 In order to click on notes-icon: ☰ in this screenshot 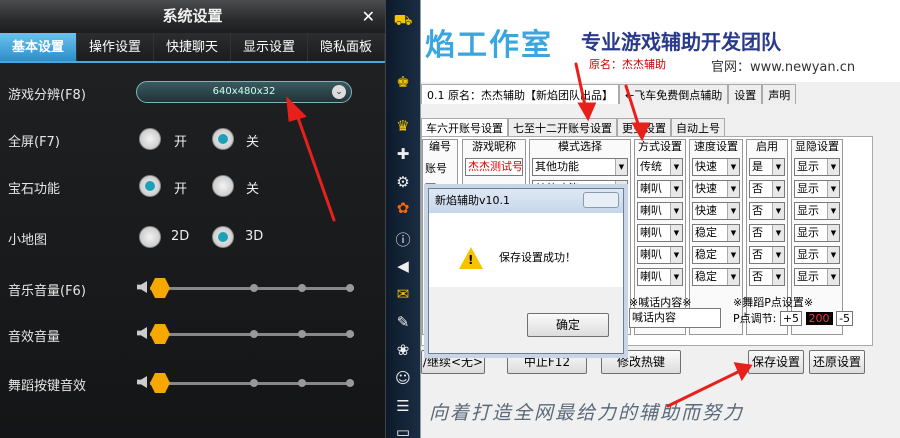, I will do `click(403, 406)`.